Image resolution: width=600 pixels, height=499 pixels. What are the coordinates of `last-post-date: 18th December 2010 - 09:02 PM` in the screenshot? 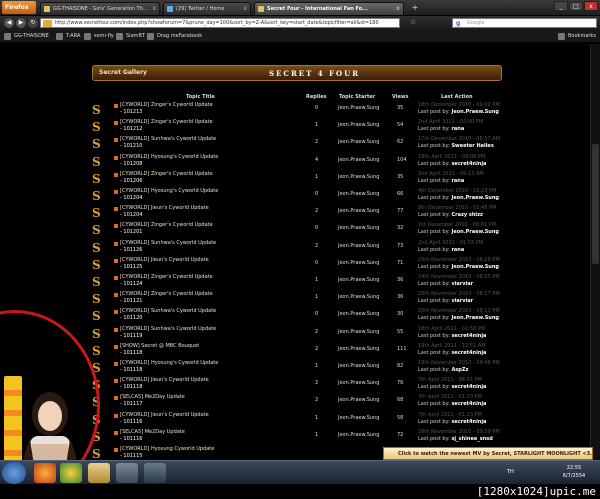 It's located at (459, 105).